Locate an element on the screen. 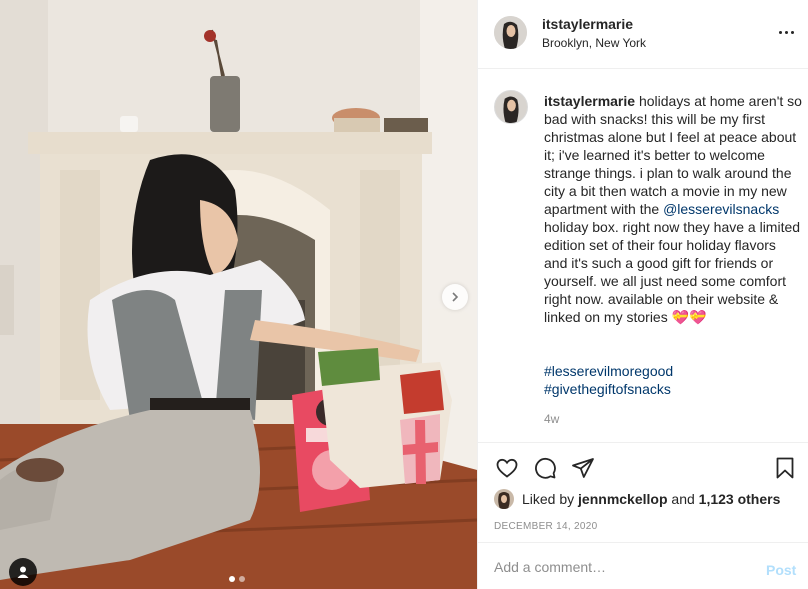 This screenshot has height=589, width=808. likes-count-link: 1,123 others is located at coordinates (740, 499).